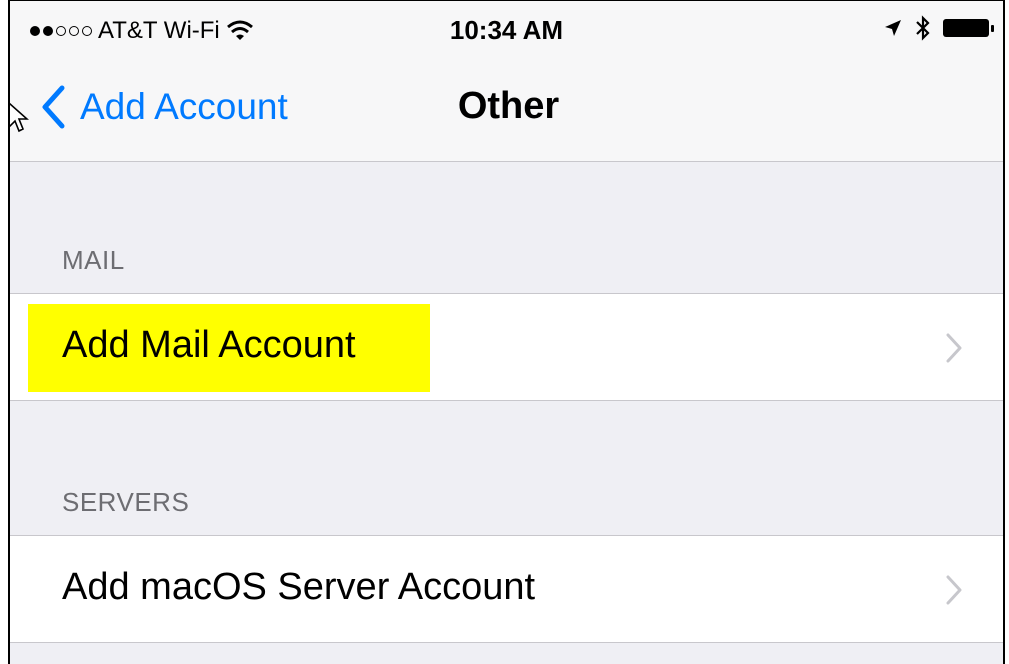 This screenshot has height=664, width=1009. What do you see at coordinates (209, 345) in the screenshot?
I see `add-mail-account-label: Add Mail Account` at bounding box center [209, 345].